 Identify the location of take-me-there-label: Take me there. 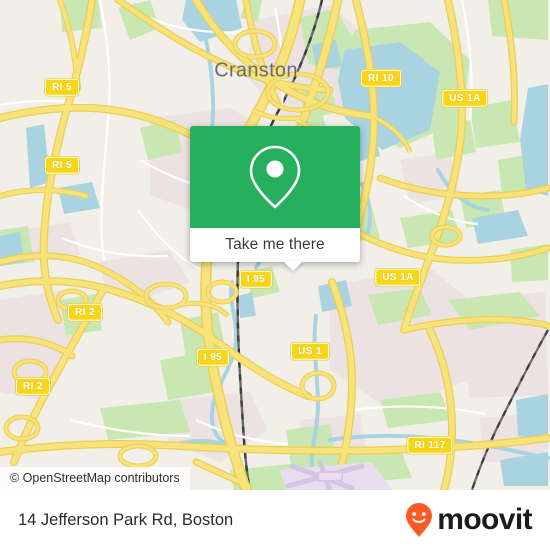
(275, 244).